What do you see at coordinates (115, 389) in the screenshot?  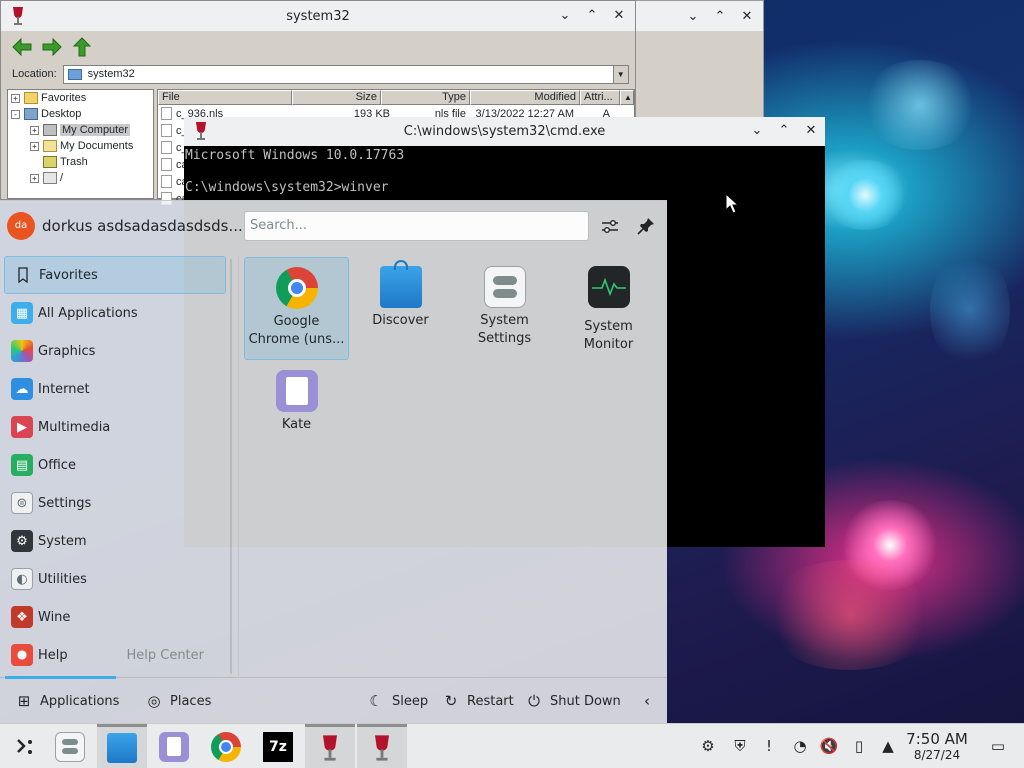 I see `category-internet: ☁ Internet` at bounding box center [115, 389].